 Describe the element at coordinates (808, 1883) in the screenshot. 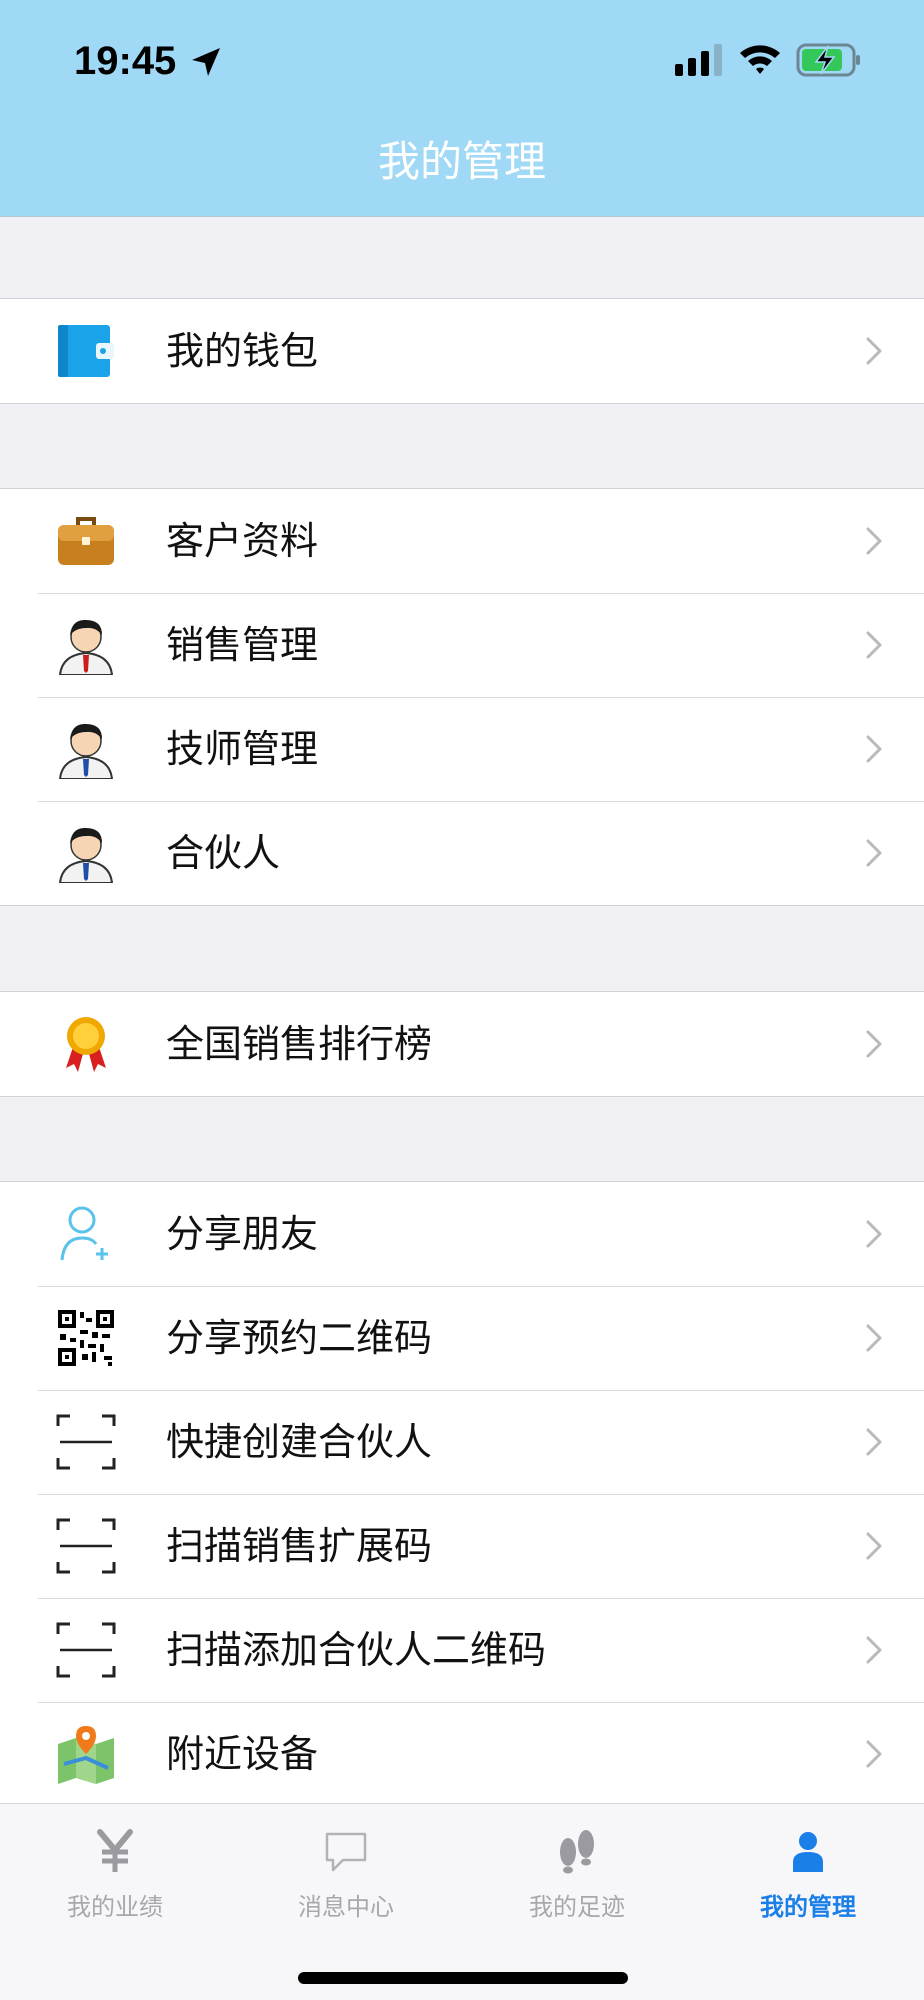

I see `tab-my-management: 我的管理` at that location.